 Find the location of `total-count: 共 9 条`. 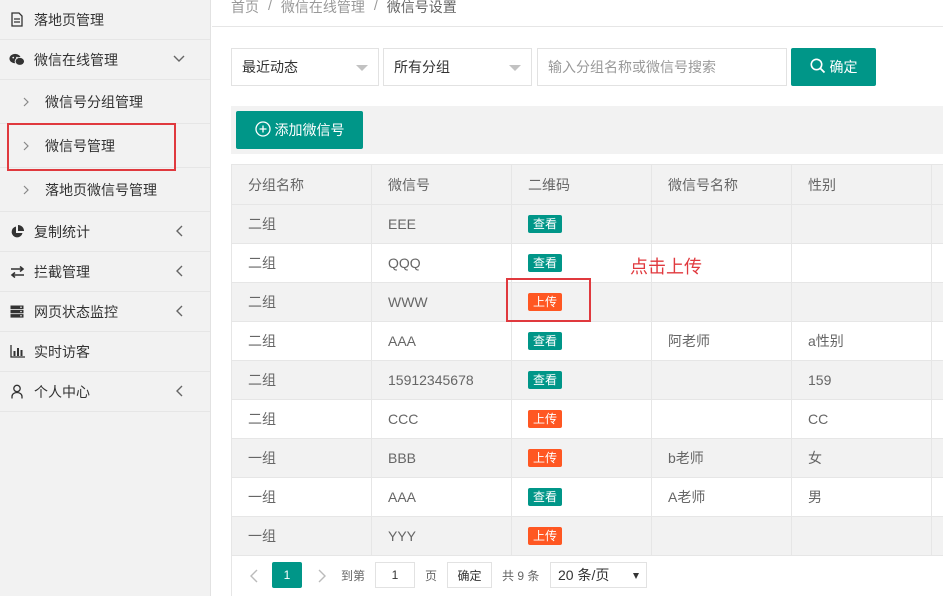

total-count: 共 9 条 is located at coordinates (521, 576).